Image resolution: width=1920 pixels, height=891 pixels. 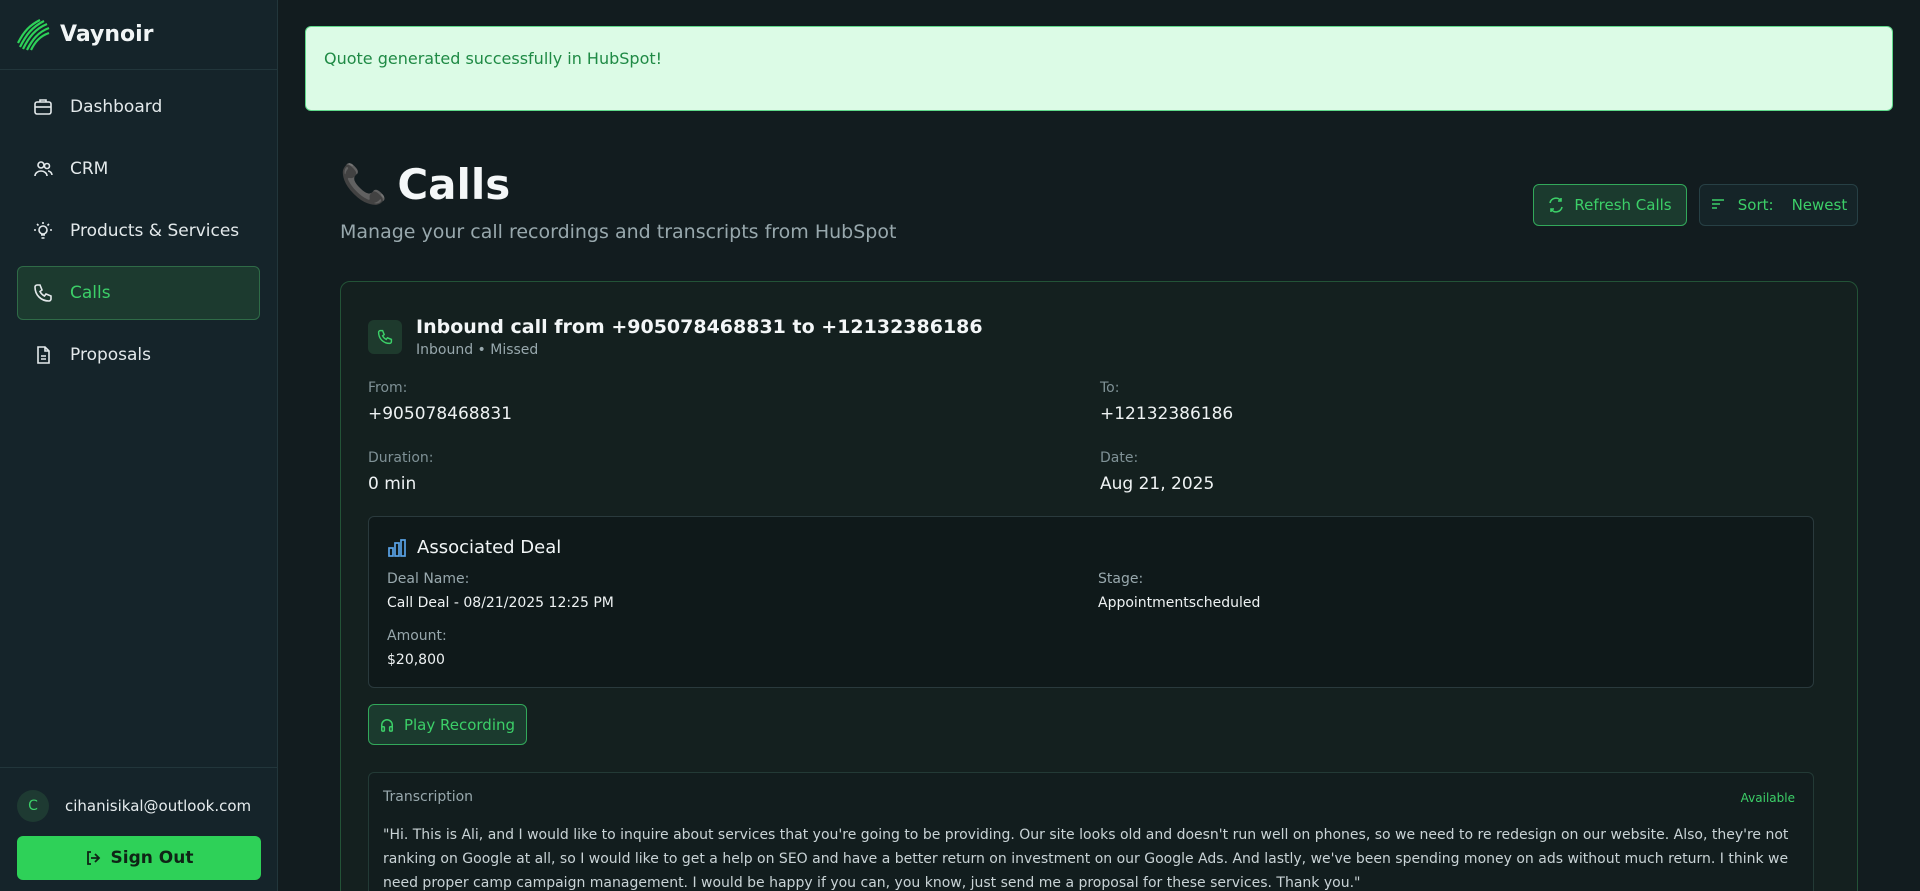 I want to click on duration-field: Duration: 0 min, so click(x=401, y=472).